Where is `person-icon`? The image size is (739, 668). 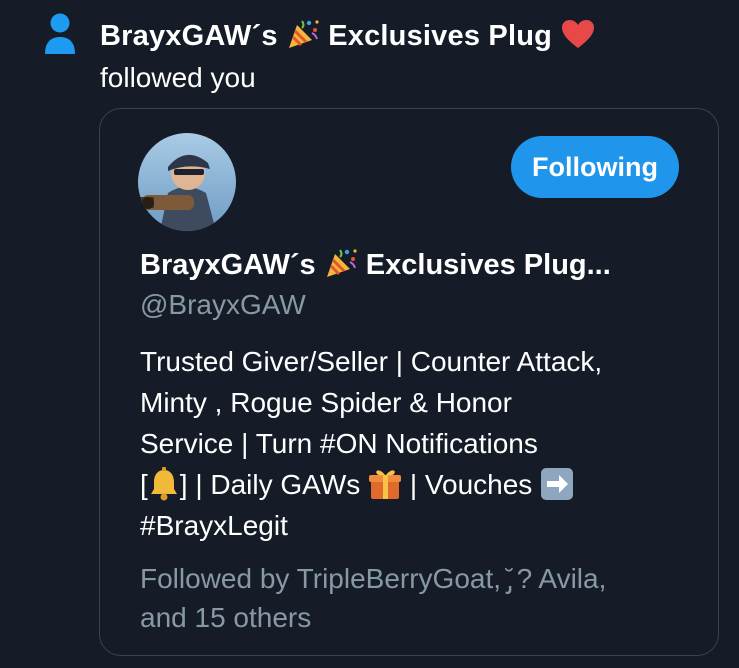
person-icon is located at coordinates (60, 33).